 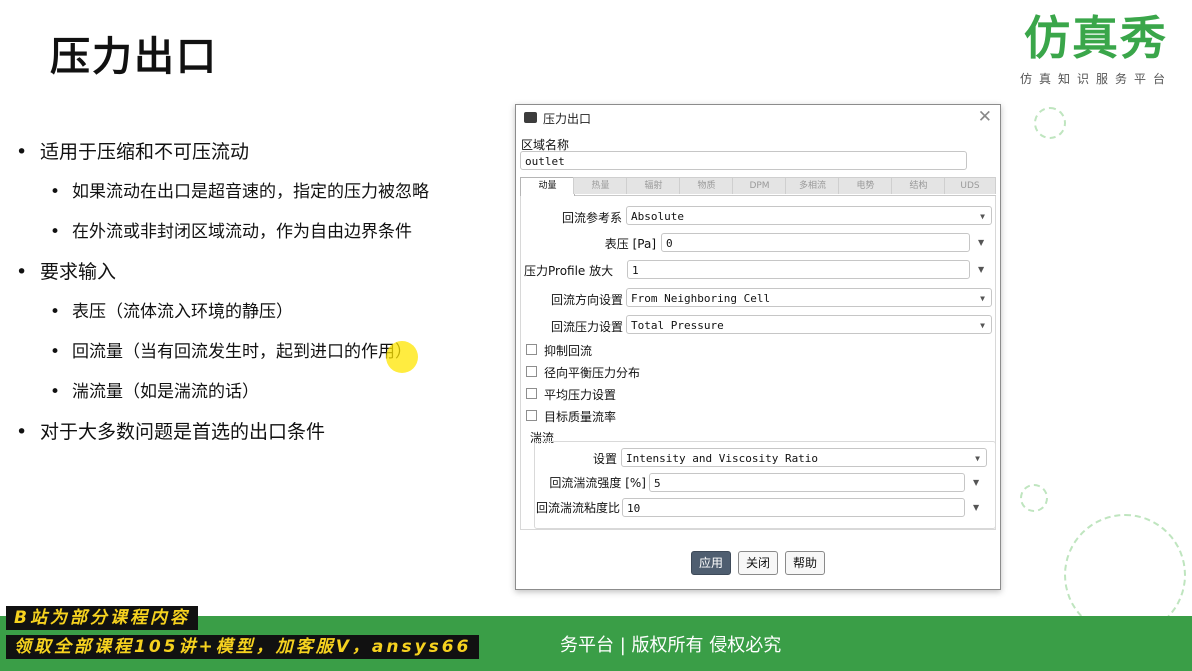 I want to click on sub-bullet-item: 湍流量（如是湍流的话）, so click(x=259, y=396).